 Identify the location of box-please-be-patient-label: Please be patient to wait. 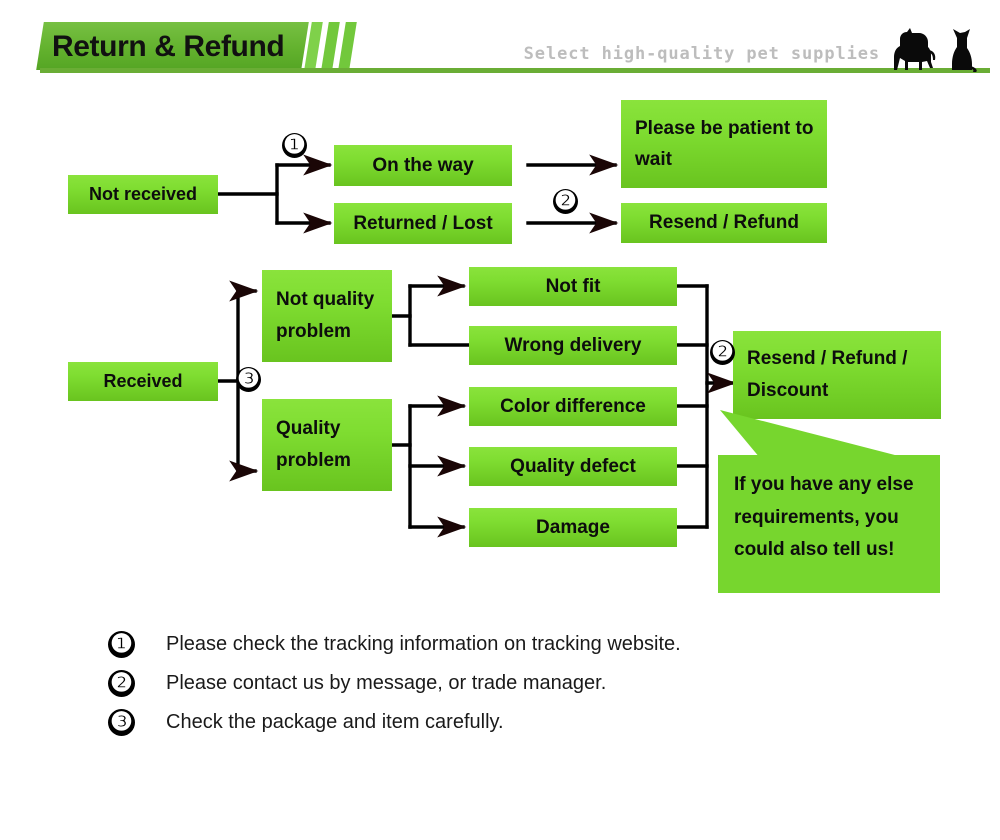
(724, 143).